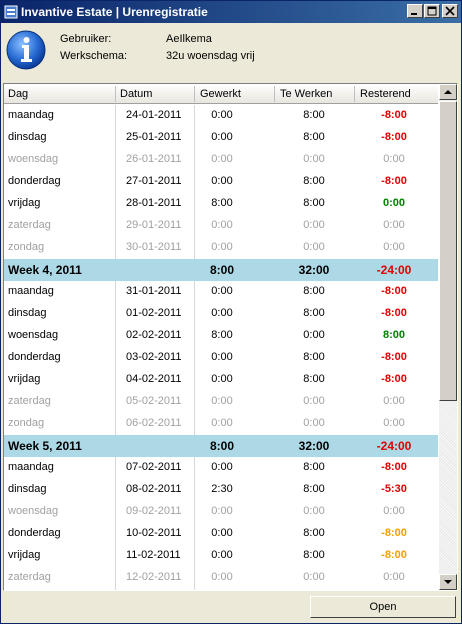  Describe the element at coordinates (221, 182) in the screenshot. I see `table-row: donderdag 27-01-2011 0:00 8:00 -8:00` at that location.